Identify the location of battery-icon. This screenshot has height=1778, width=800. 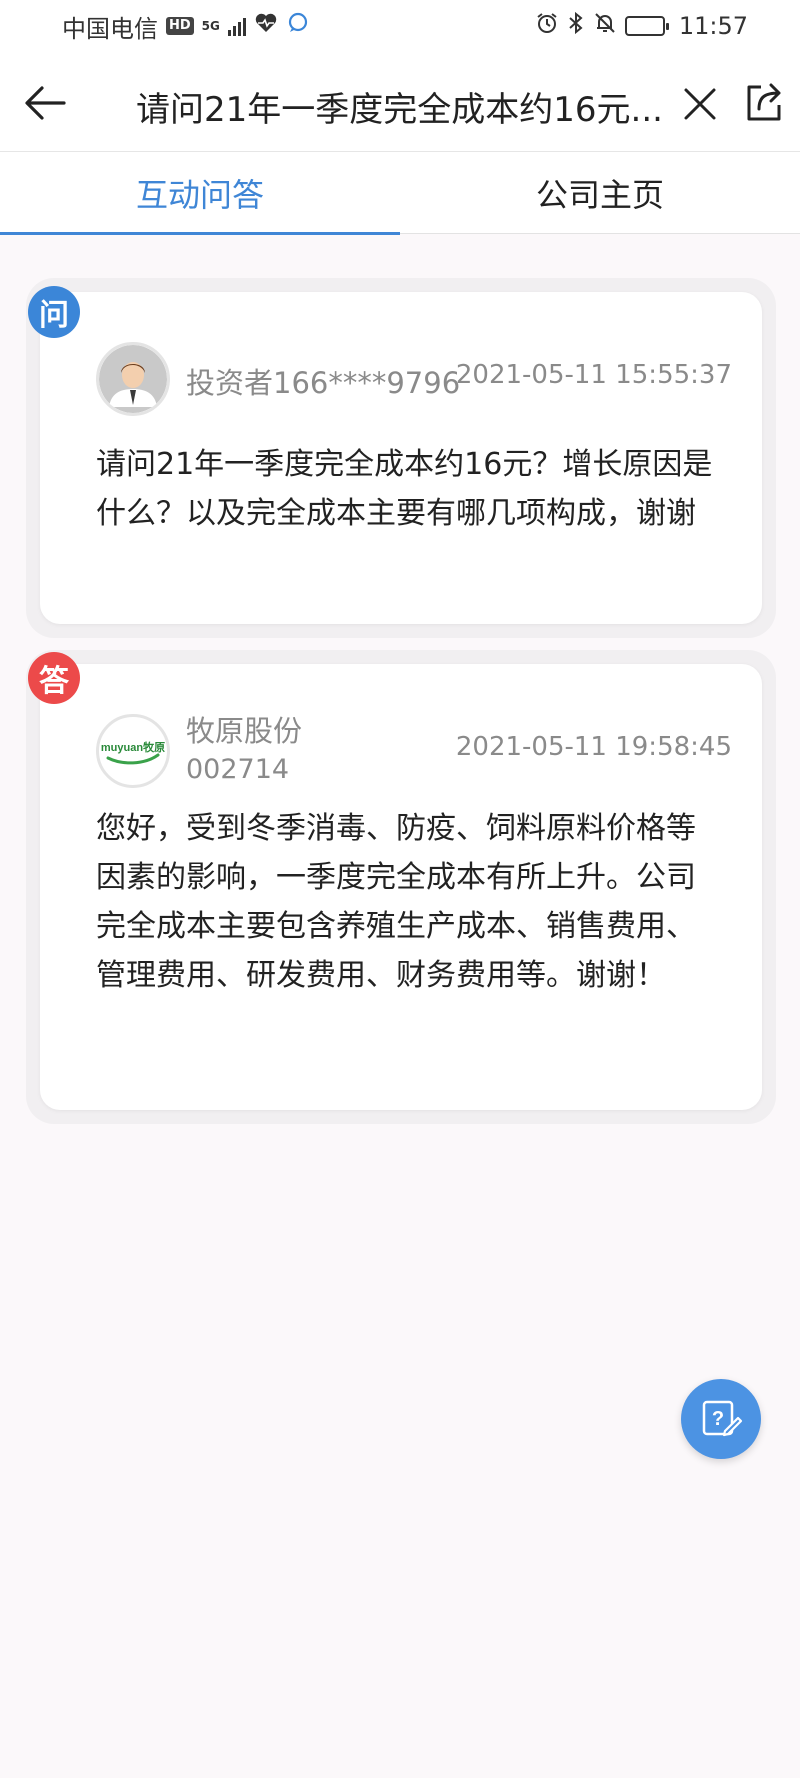
(646, 26).